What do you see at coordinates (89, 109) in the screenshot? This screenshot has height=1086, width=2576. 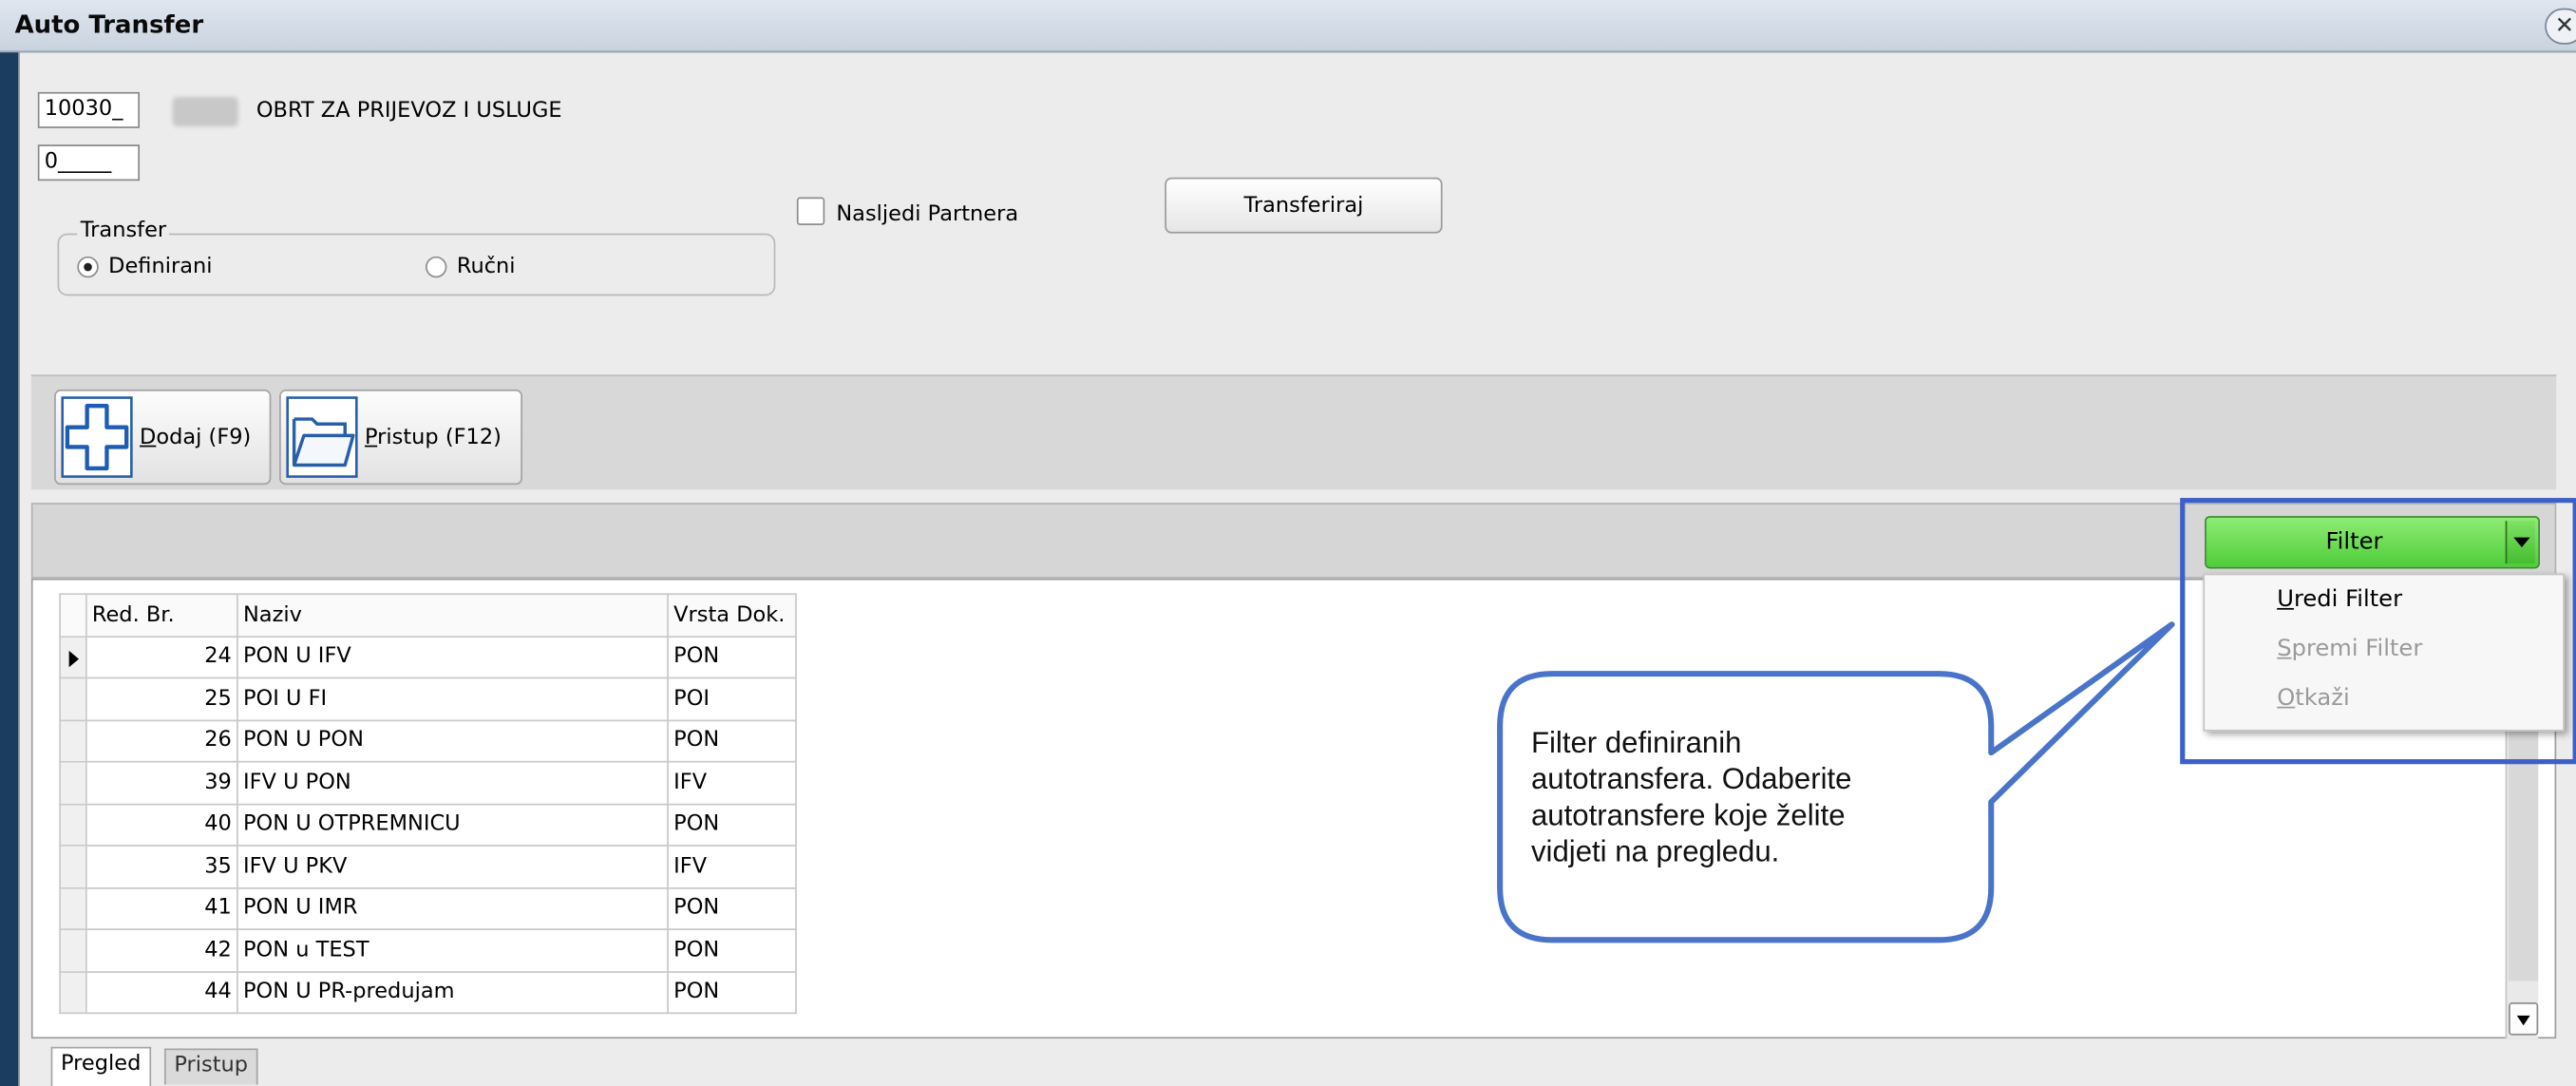 I see `partner-code-field: 10030_` at bounding box center [89, 109].